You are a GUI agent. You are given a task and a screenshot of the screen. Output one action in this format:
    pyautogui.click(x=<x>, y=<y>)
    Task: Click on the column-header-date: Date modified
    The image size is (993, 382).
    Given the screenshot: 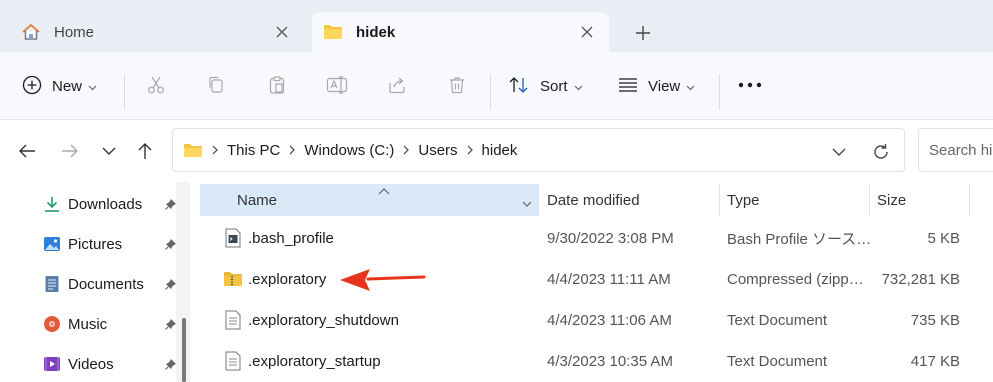 What is the action you would take?
    pyautogui.click(x=593, y=200)
    